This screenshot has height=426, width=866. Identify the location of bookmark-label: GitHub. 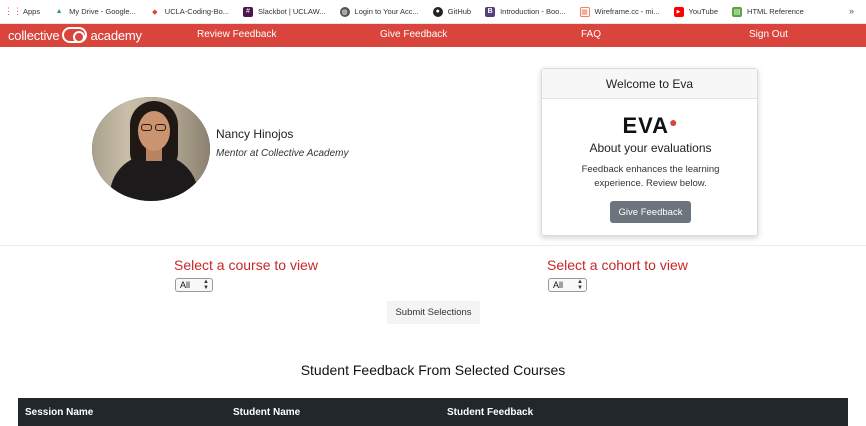
(459, 11).